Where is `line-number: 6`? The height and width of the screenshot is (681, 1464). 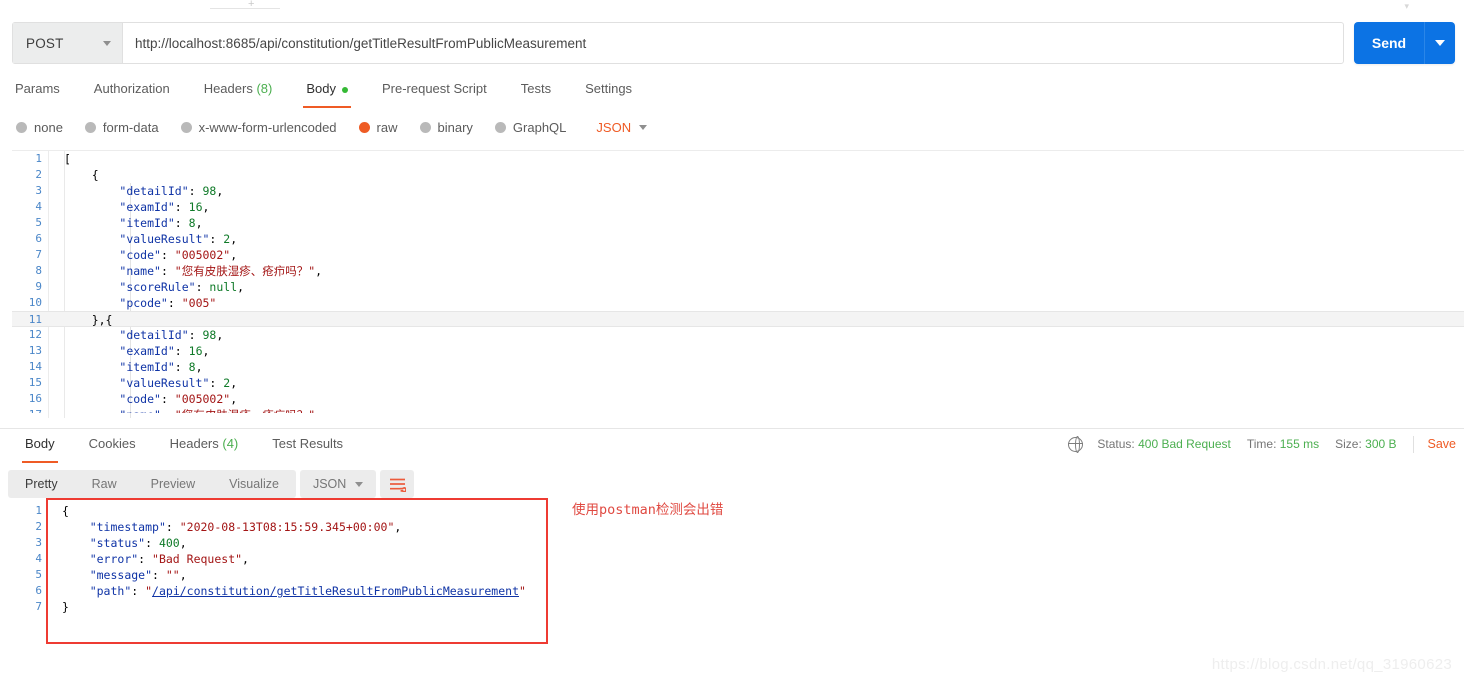 line-number: 6 is located at coordinates (38, 238).